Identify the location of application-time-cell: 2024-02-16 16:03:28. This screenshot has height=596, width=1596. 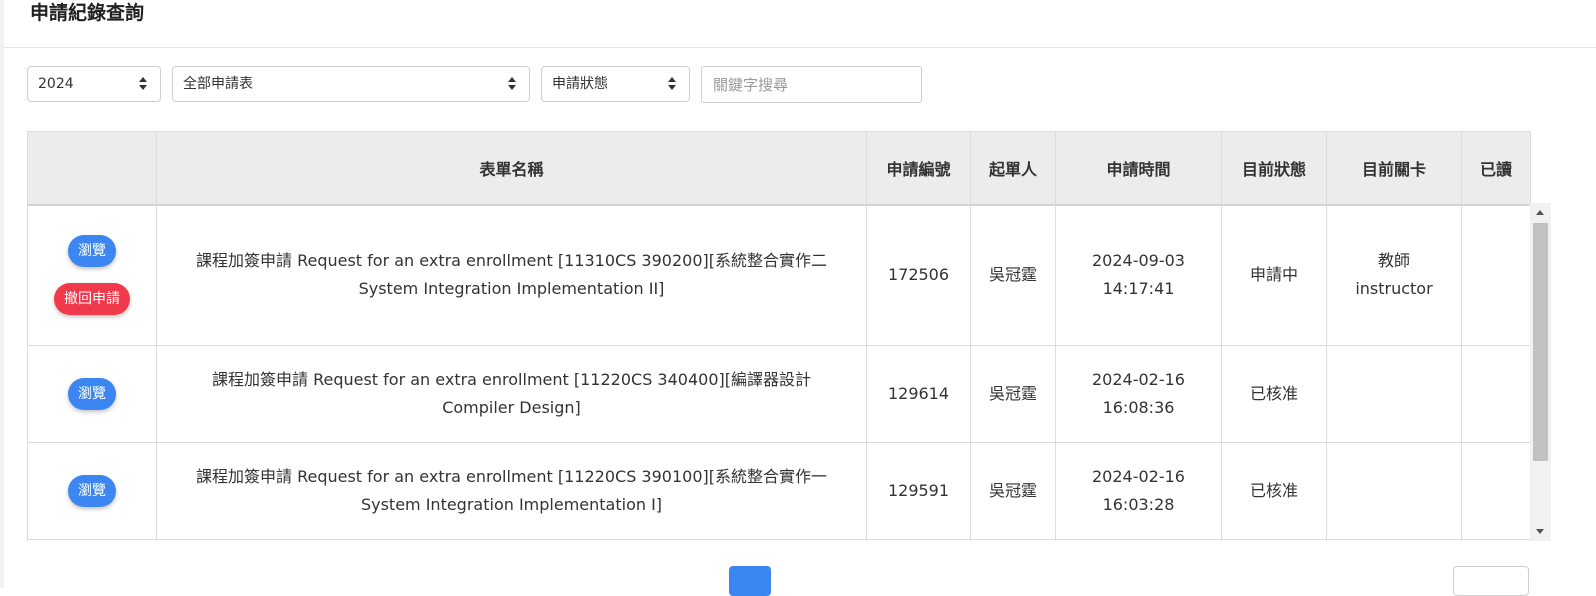
(1138, 490).